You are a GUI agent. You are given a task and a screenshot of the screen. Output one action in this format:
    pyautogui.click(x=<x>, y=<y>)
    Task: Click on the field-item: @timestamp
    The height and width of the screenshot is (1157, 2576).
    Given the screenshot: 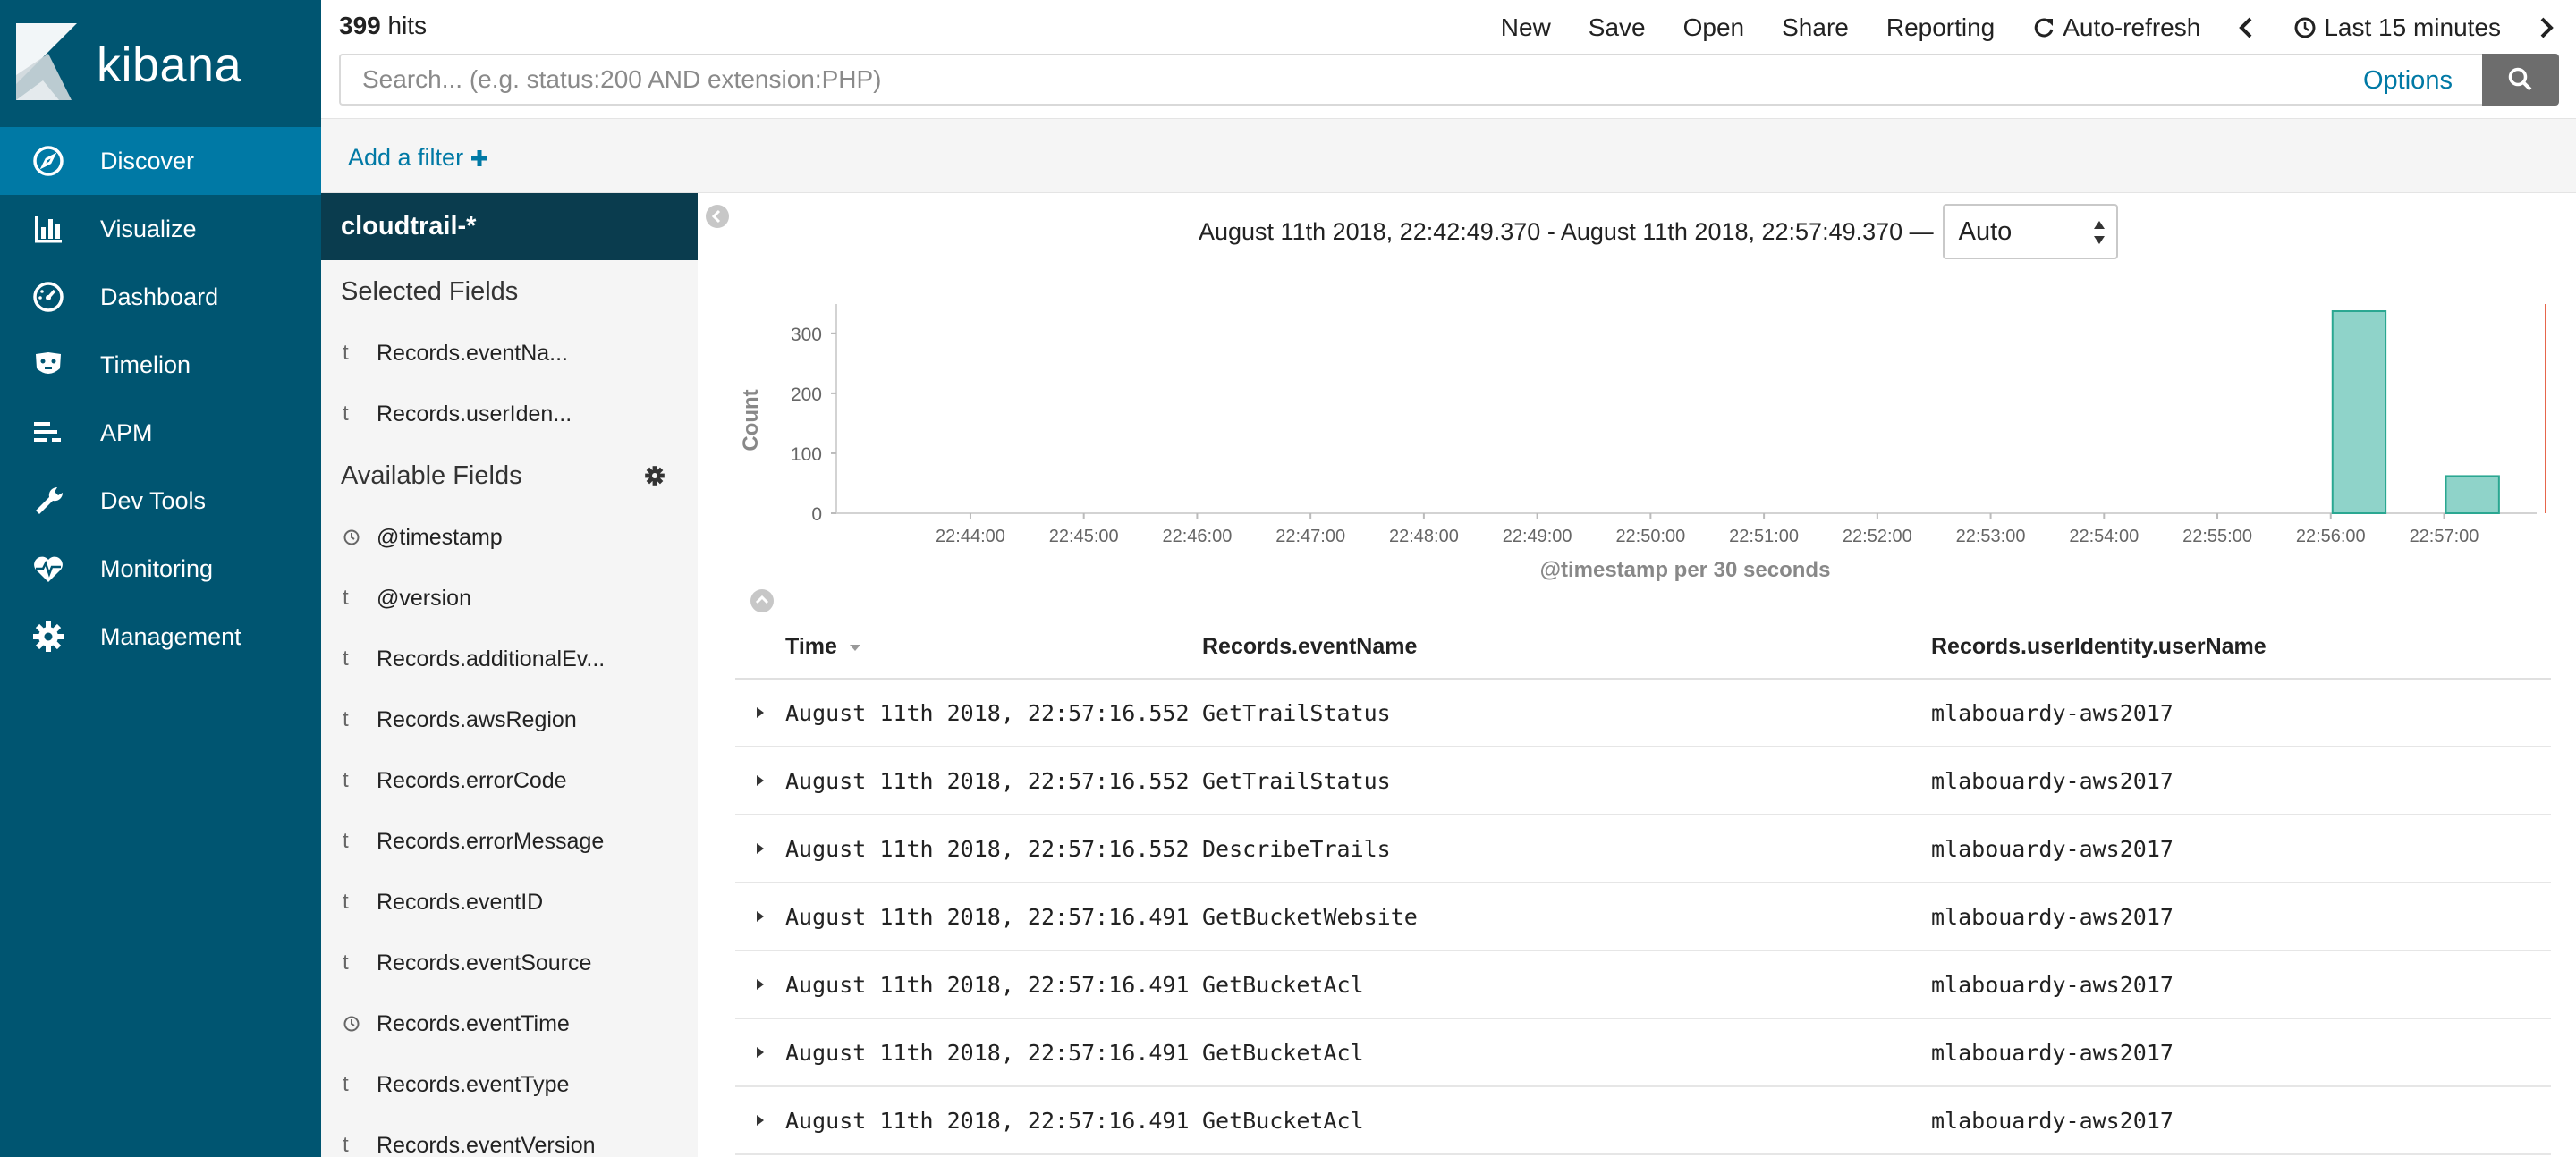 What is the action you would take?
    pyautogui.click(x=509, y=537)
    